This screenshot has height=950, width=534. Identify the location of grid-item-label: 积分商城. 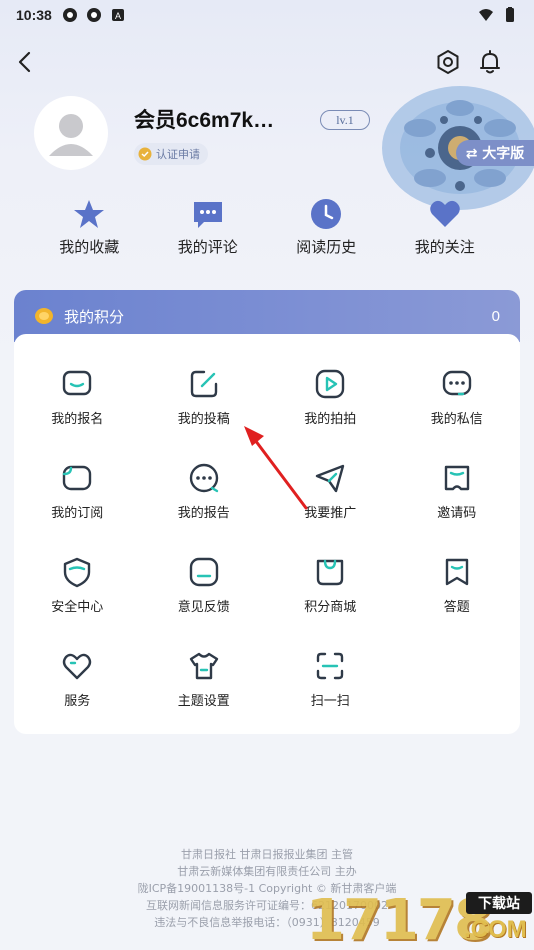
(330, 607).